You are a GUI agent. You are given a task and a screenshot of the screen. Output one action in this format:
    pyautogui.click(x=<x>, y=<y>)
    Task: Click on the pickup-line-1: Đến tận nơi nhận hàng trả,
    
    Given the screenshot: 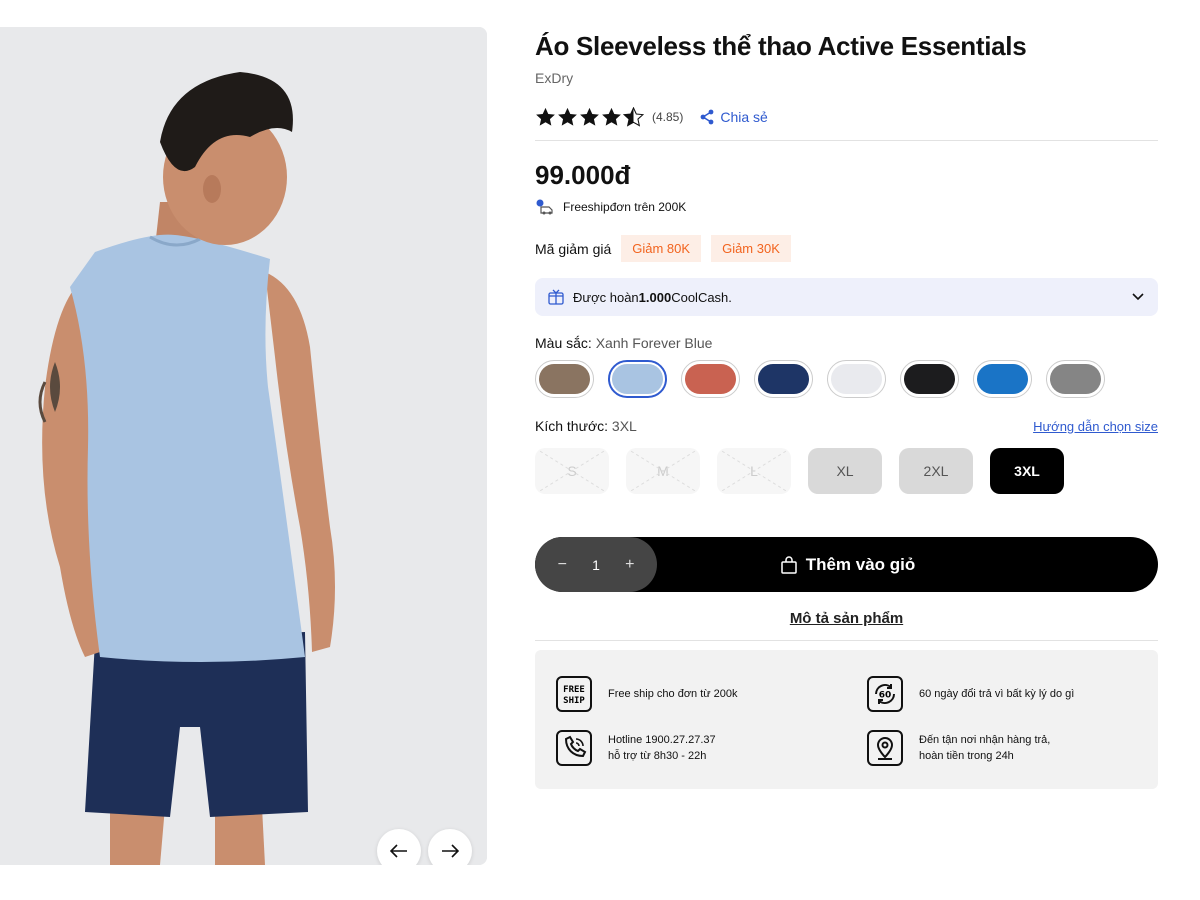 What is the action you would take?
    pyautogui.click(x=985, y=740)
    